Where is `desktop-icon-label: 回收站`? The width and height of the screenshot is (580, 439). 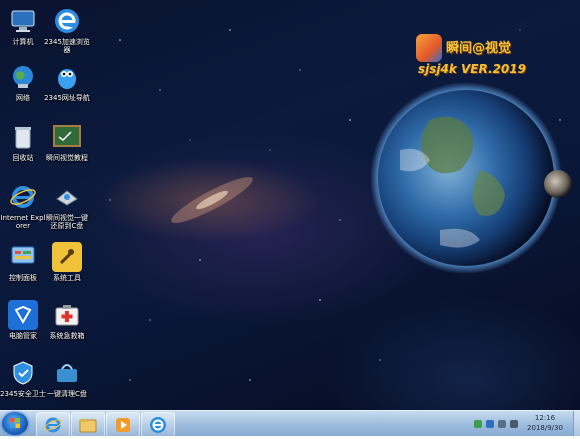
desktop-icon-label: 回收站 is located at coordinates (23, 158).